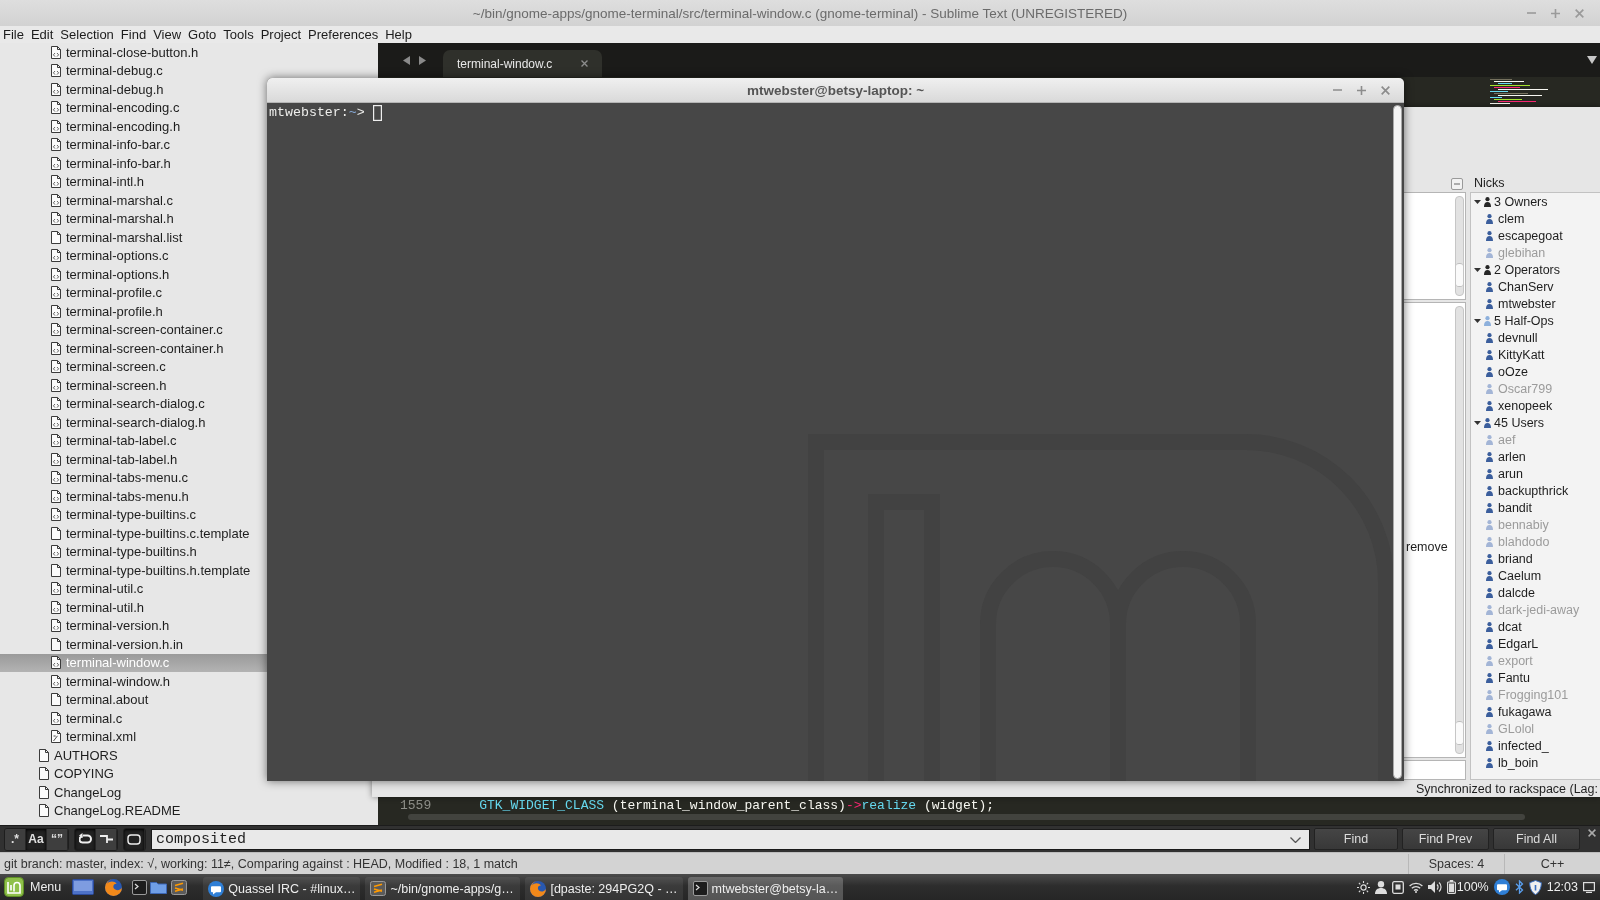 The height and width of the screenshot is (900, 1600). What do you see at coordinates (1445, 839) in the screenshot?
I see `find-button: Find Prev` at bounding box center [1445, 839].